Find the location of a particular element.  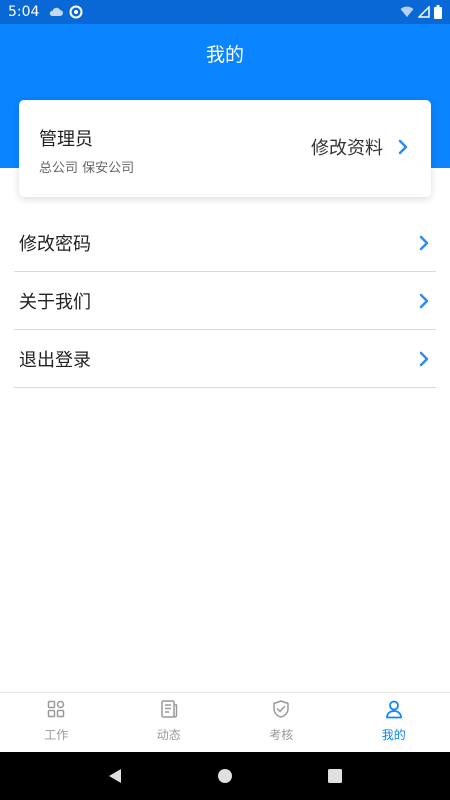

back-button is located at coordinates (115, 776).